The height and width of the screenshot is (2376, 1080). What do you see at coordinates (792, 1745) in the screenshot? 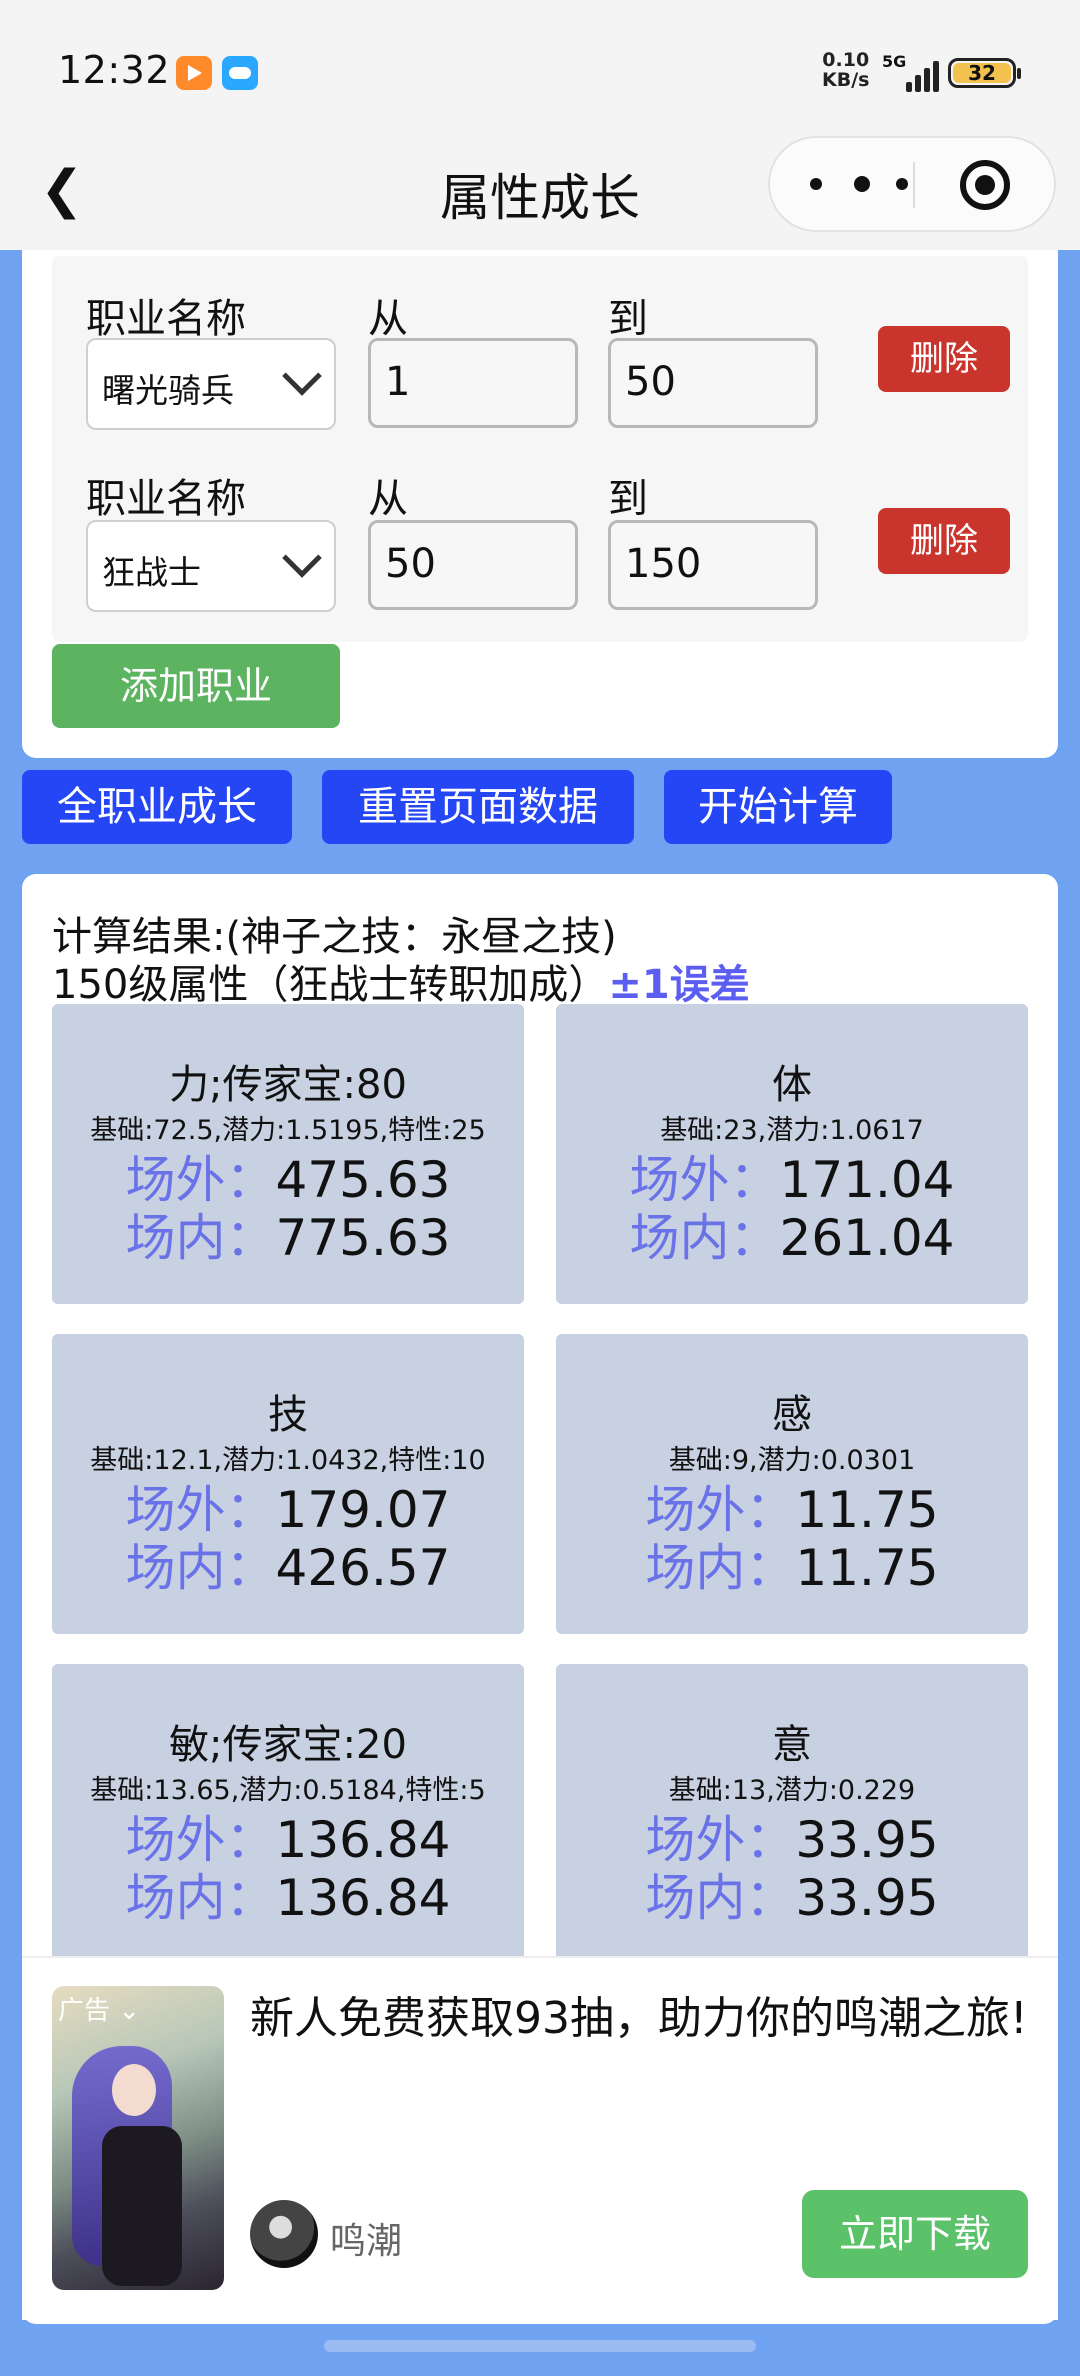
I see `stat-title: 意` at bounding box center [792, 1745].